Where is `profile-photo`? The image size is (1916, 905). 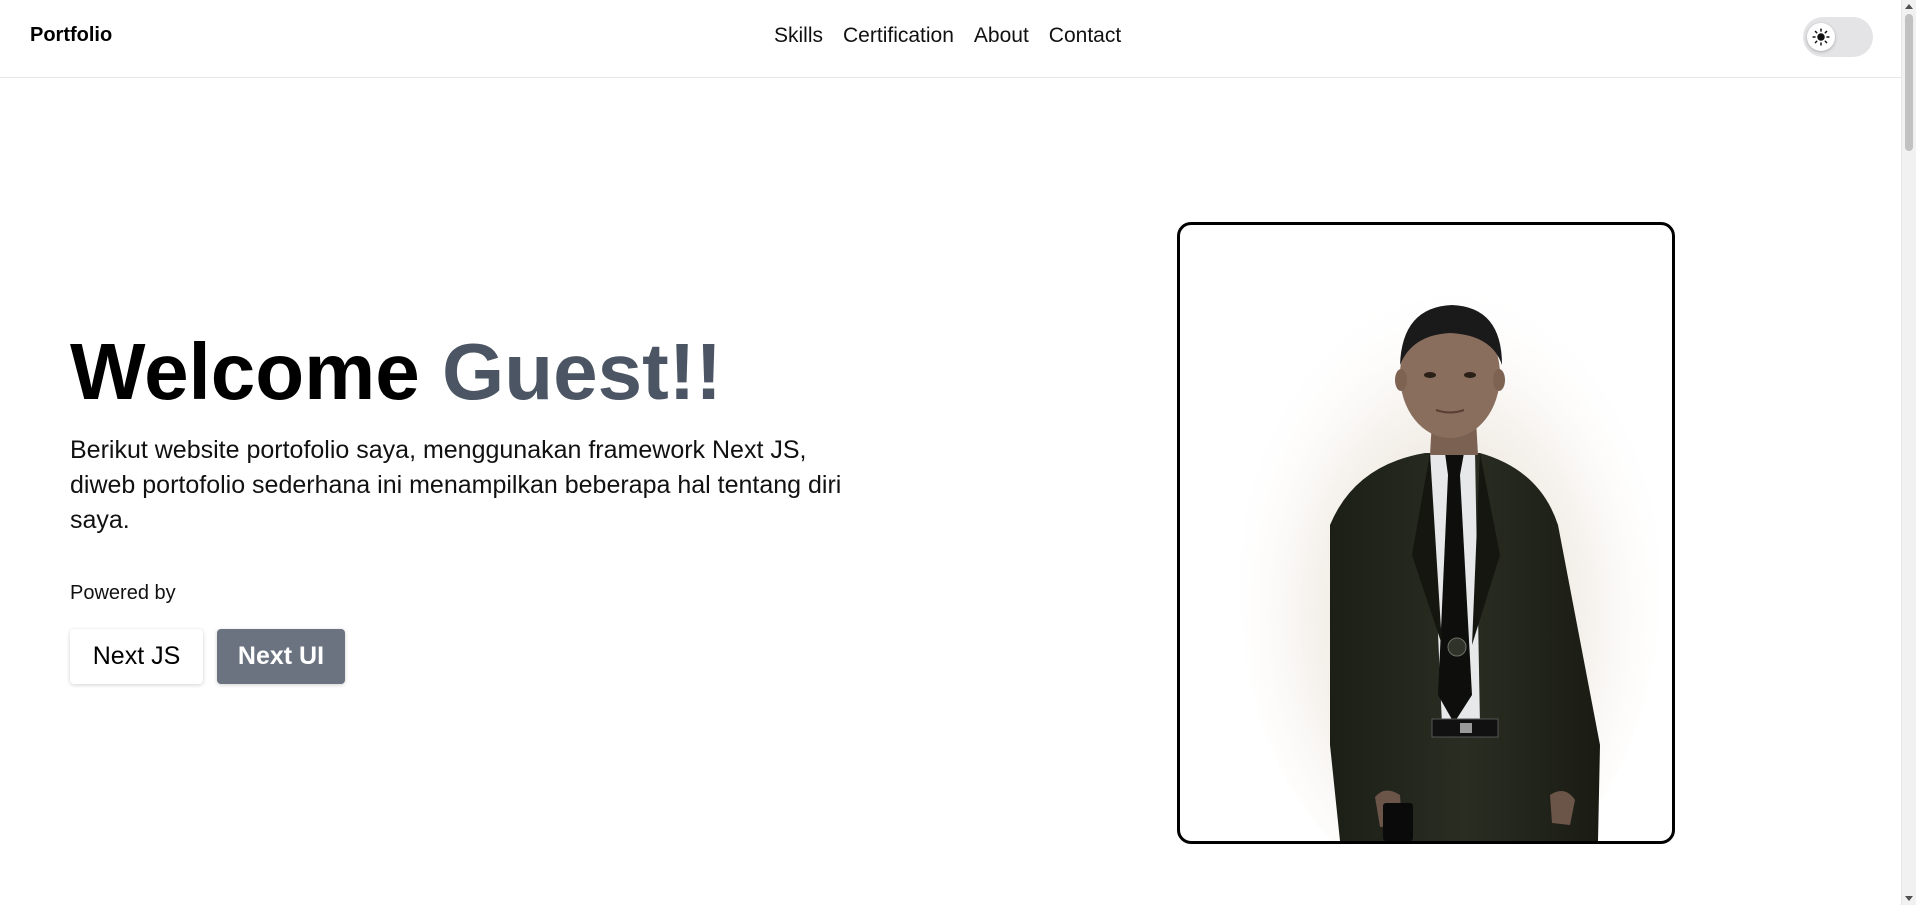
profile-photo is located at coordinates (1450, 558).